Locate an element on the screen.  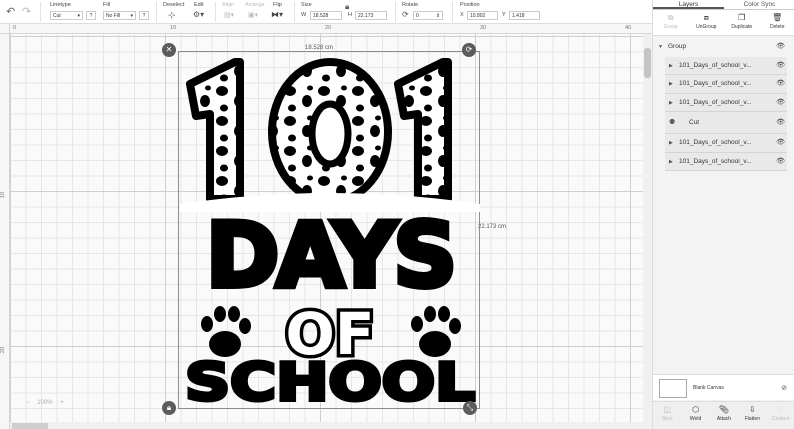
width-input: 18.528 is located at coordinates (326, 15).